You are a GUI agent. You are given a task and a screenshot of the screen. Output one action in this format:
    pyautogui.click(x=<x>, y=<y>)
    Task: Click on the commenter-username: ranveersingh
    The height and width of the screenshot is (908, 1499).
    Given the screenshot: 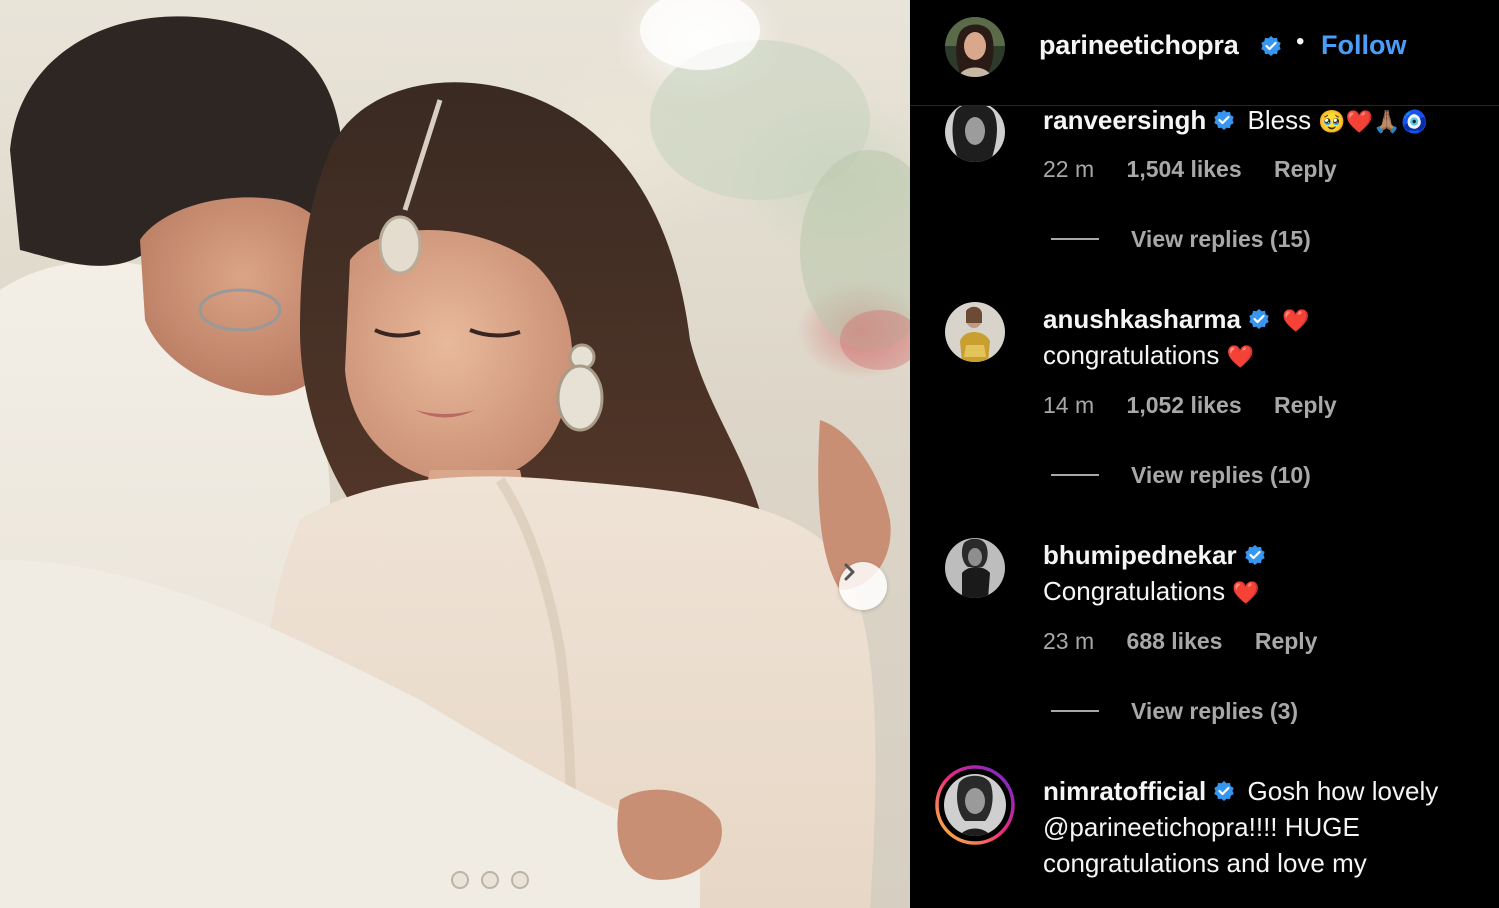 What is the action you would take?
    pyautogui.click(x=1124, y=120)
    